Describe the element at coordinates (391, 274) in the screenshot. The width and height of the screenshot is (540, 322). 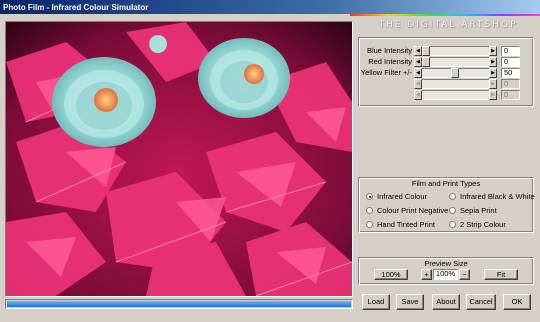
I see `preview-reset-button: 100%` at that location.